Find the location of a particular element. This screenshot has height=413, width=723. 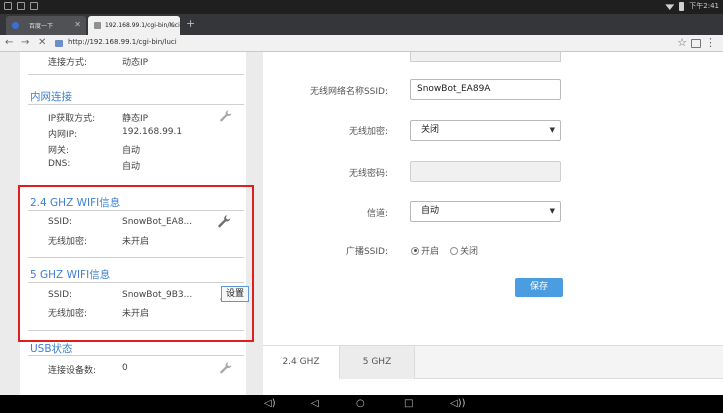

broadcast-ssid-radio-group: 开启 关闭 is located at coordinates (491, 251).